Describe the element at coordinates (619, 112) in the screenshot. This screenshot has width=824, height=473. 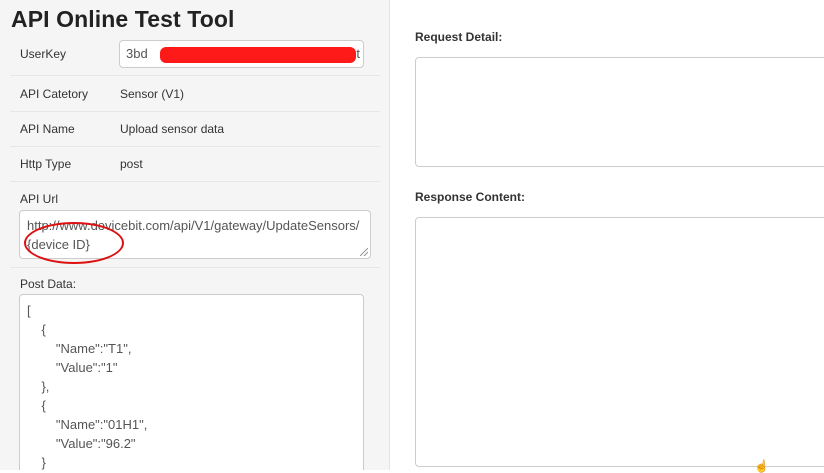
I see `request-detail-box` at that location.